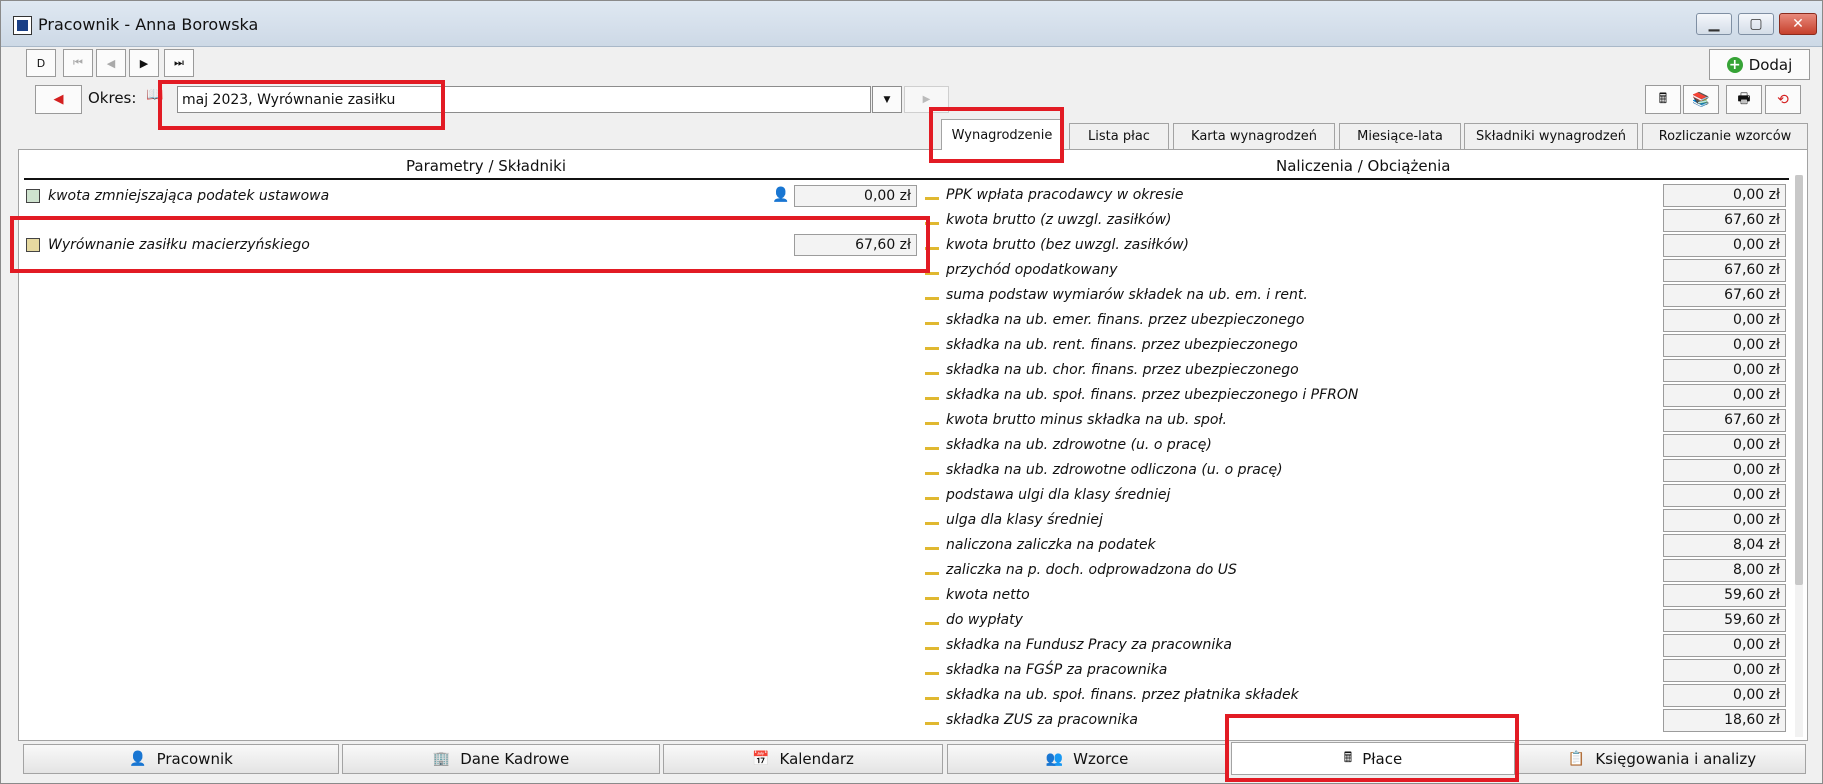  I want to click on charge-row: składka ZUS za pracownika 18,60 zł, so click(1356, 720).